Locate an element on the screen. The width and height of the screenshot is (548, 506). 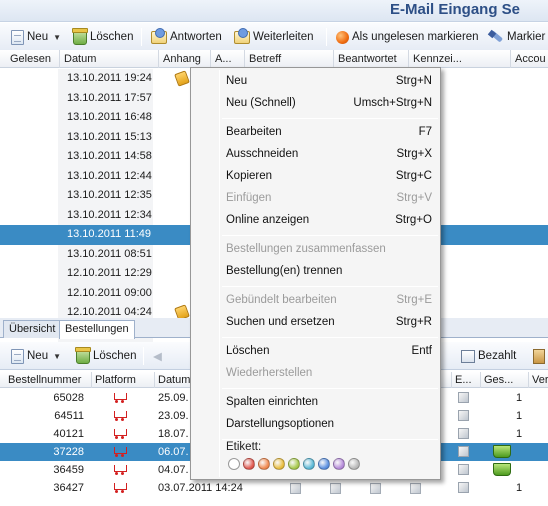
orders-column-header-0: Bestellnummer is located at coordinates (44, 380).